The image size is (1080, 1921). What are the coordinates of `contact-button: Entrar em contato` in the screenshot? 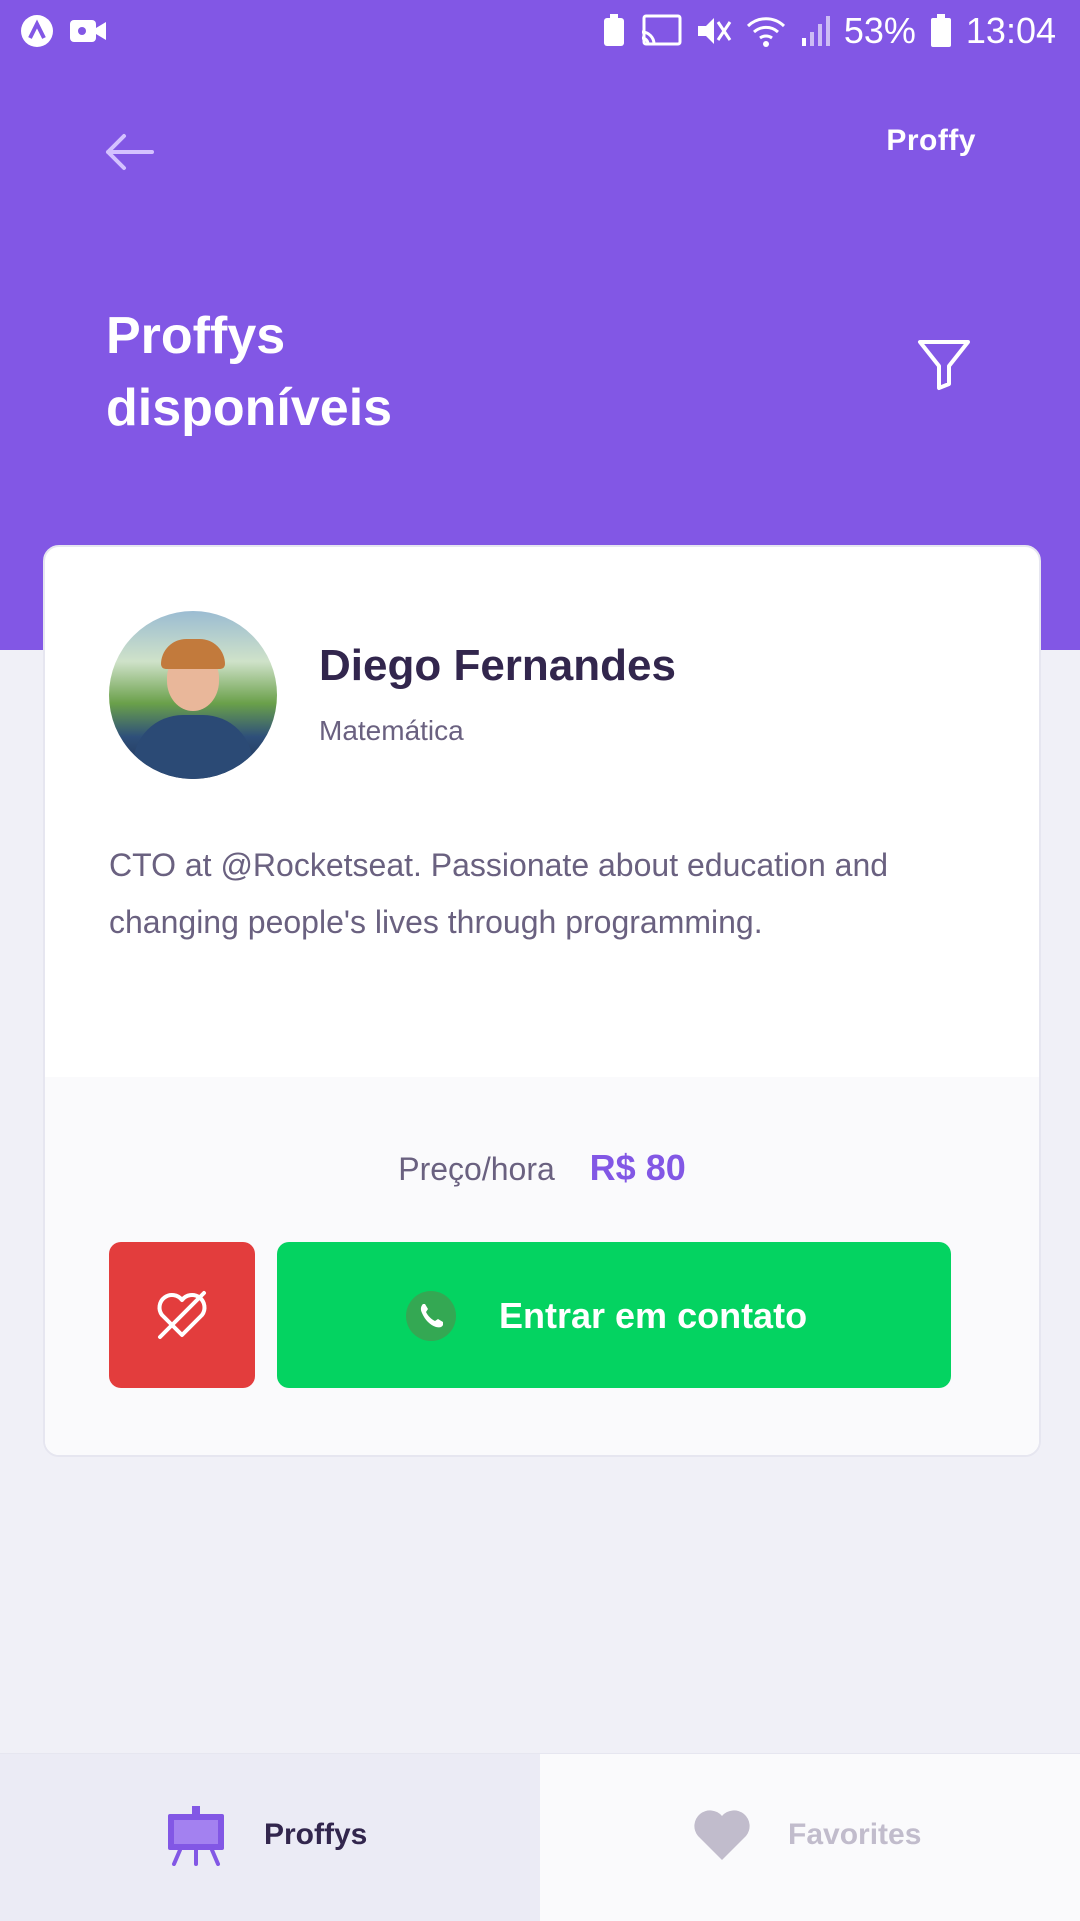 It's located at (614, 1315).